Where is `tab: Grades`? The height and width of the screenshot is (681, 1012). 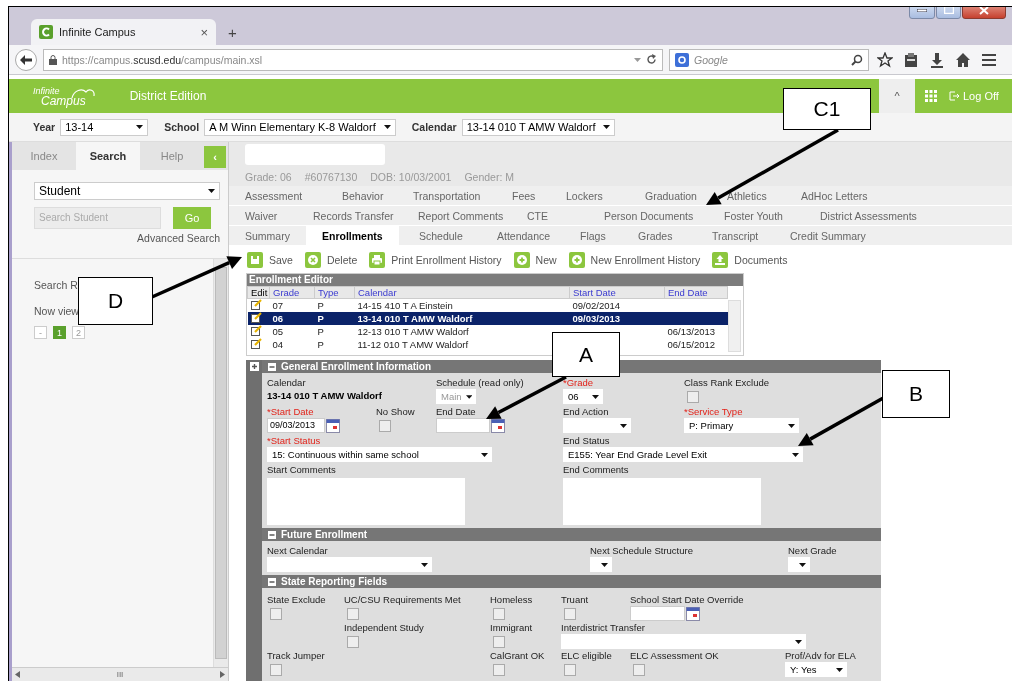
tab: Grades is located at coordinates (655, 236).